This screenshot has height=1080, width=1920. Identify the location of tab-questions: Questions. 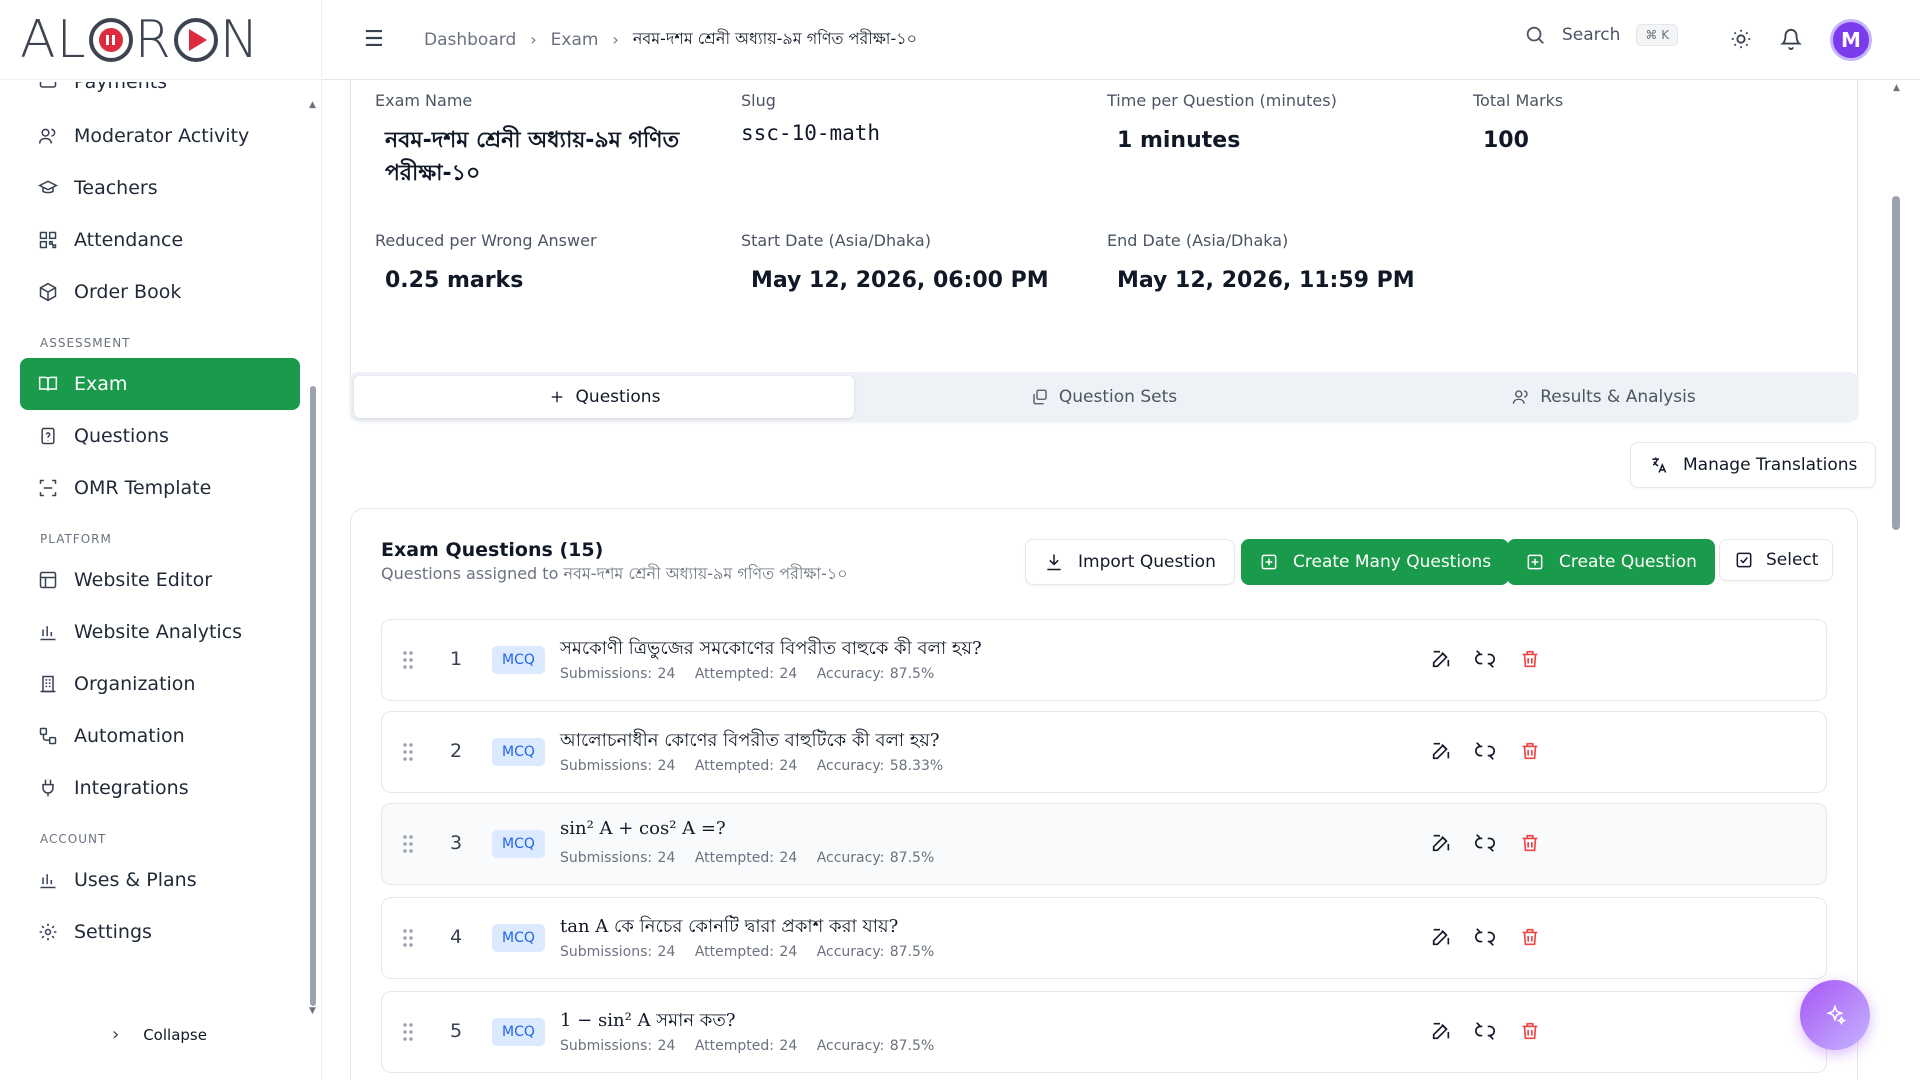
(604, 397).